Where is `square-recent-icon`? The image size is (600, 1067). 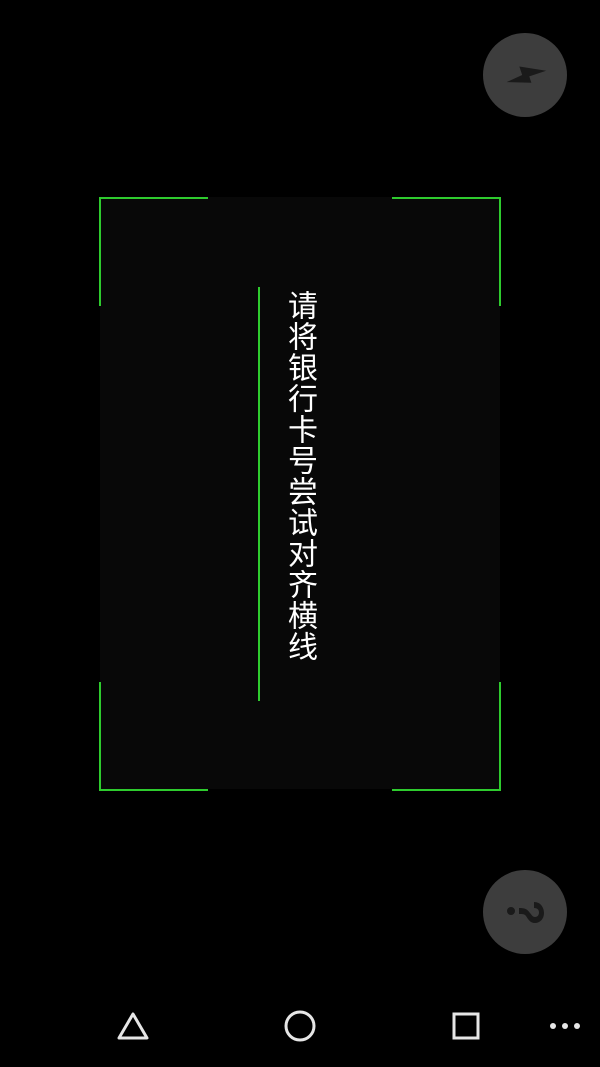
square-recent-icon is located at coordinates (466, 1026).